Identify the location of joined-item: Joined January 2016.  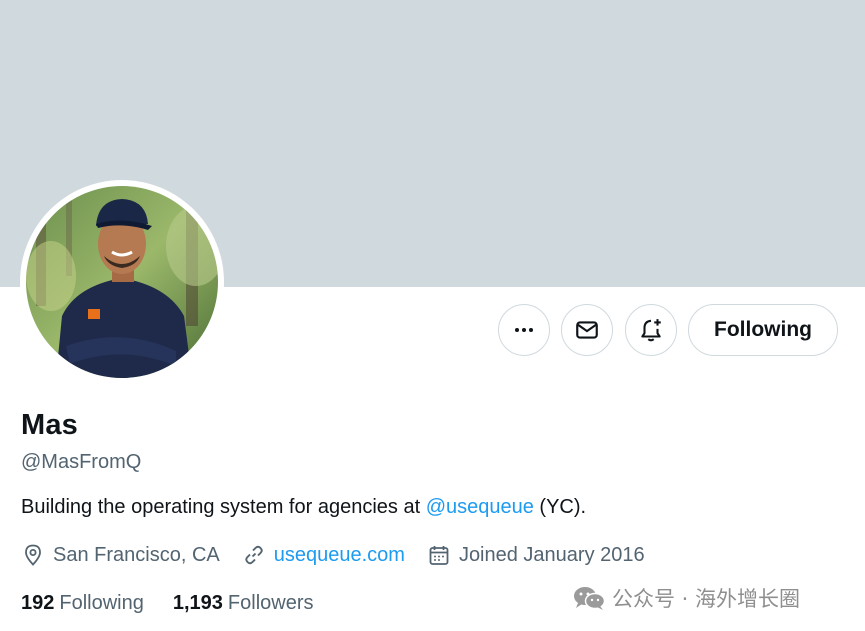
(536, 555).